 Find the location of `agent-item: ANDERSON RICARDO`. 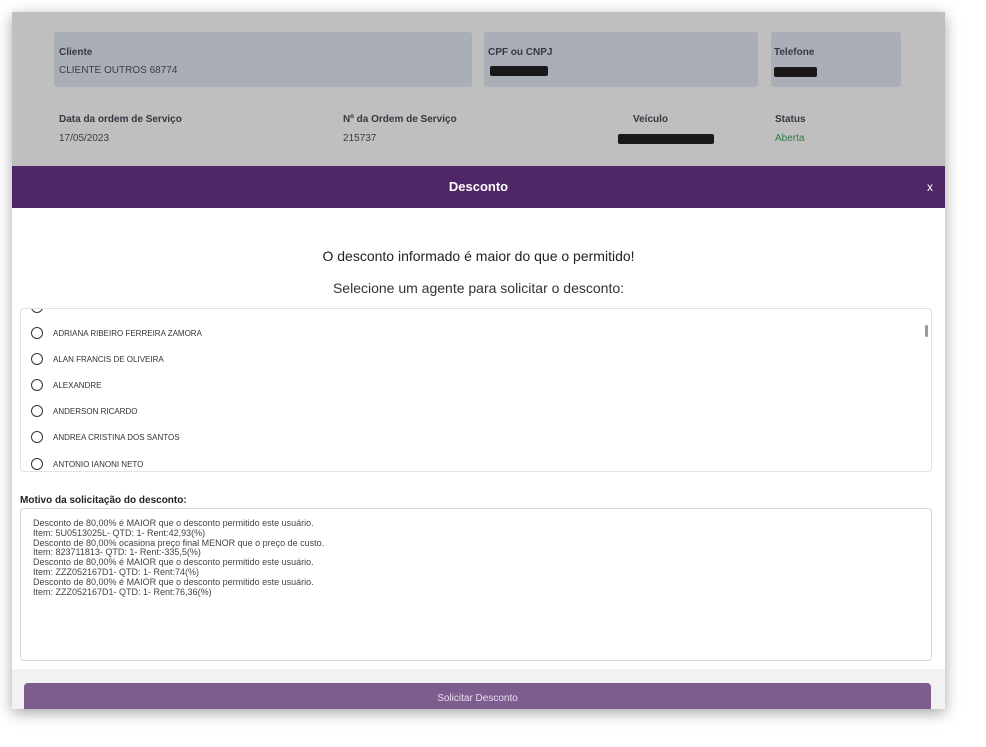

agent-item: ANDERSON RICARDO is located at coordinates (84, 411).